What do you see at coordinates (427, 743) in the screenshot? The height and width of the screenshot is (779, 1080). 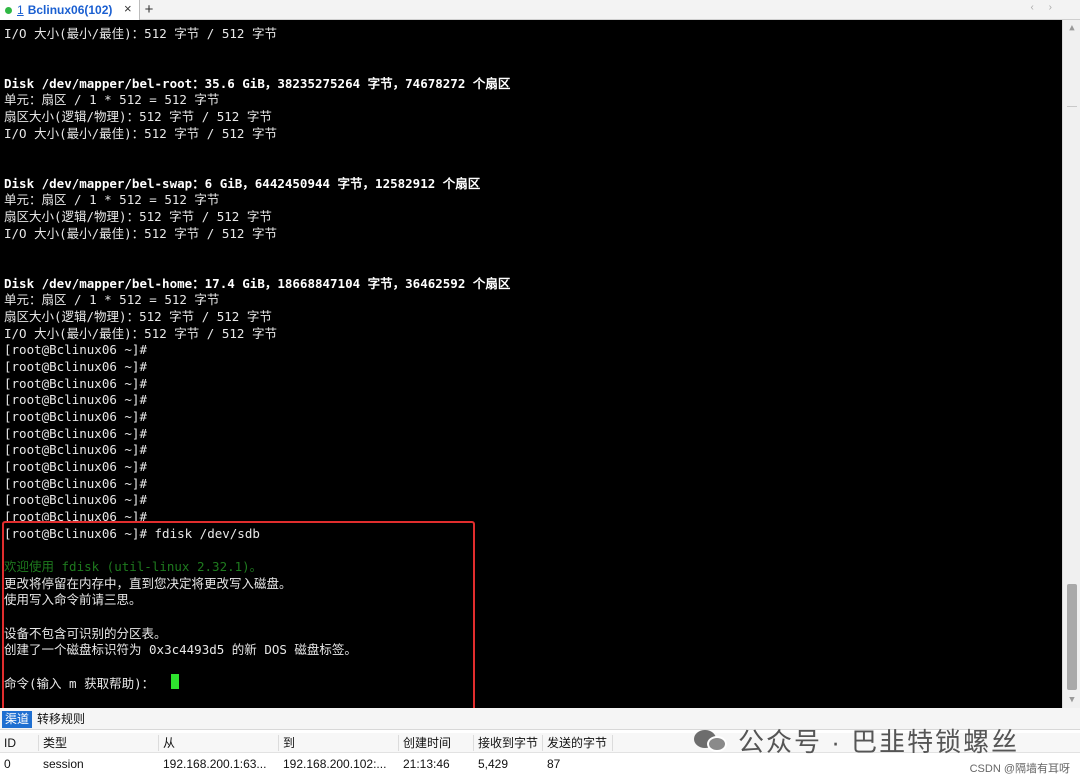 I see `column-header: 创建时间` at bounding box center [427, 743].